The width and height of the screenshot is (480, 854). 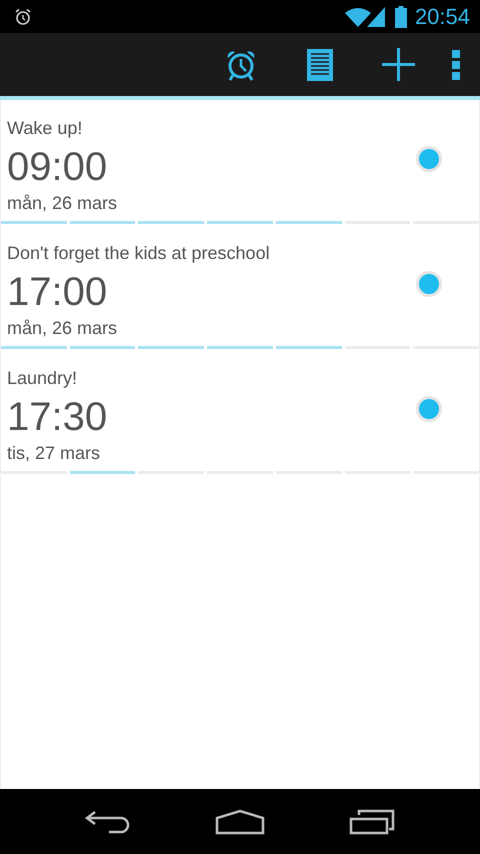 I want to click on add-icon, so click(x=398, y=64).